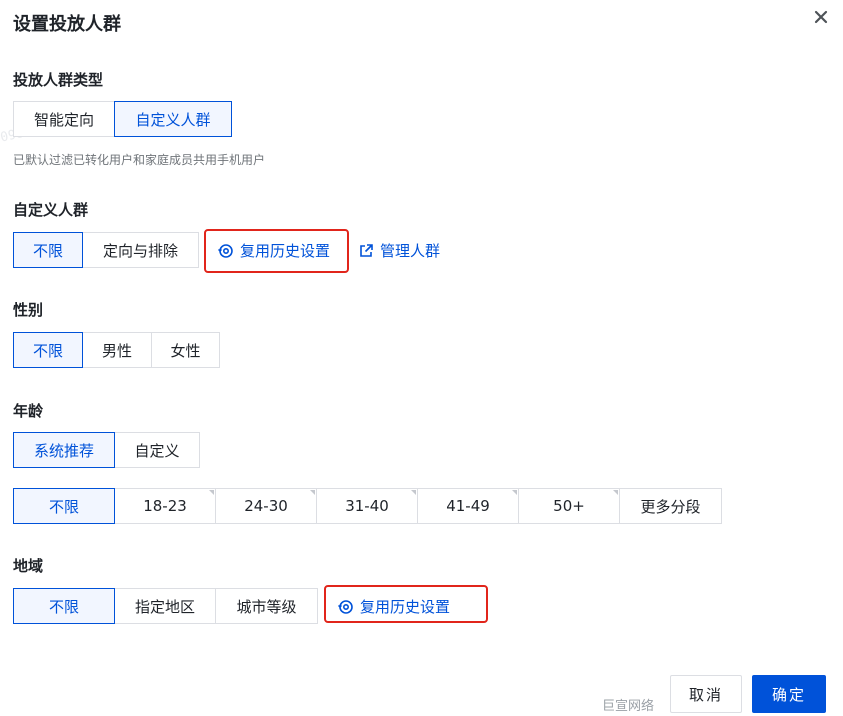 The width and height of the screenshot is (843, 716). Describe the element at coordinates (789, 694) in the screenshot. I see `confirm-button: 确定` at that location.